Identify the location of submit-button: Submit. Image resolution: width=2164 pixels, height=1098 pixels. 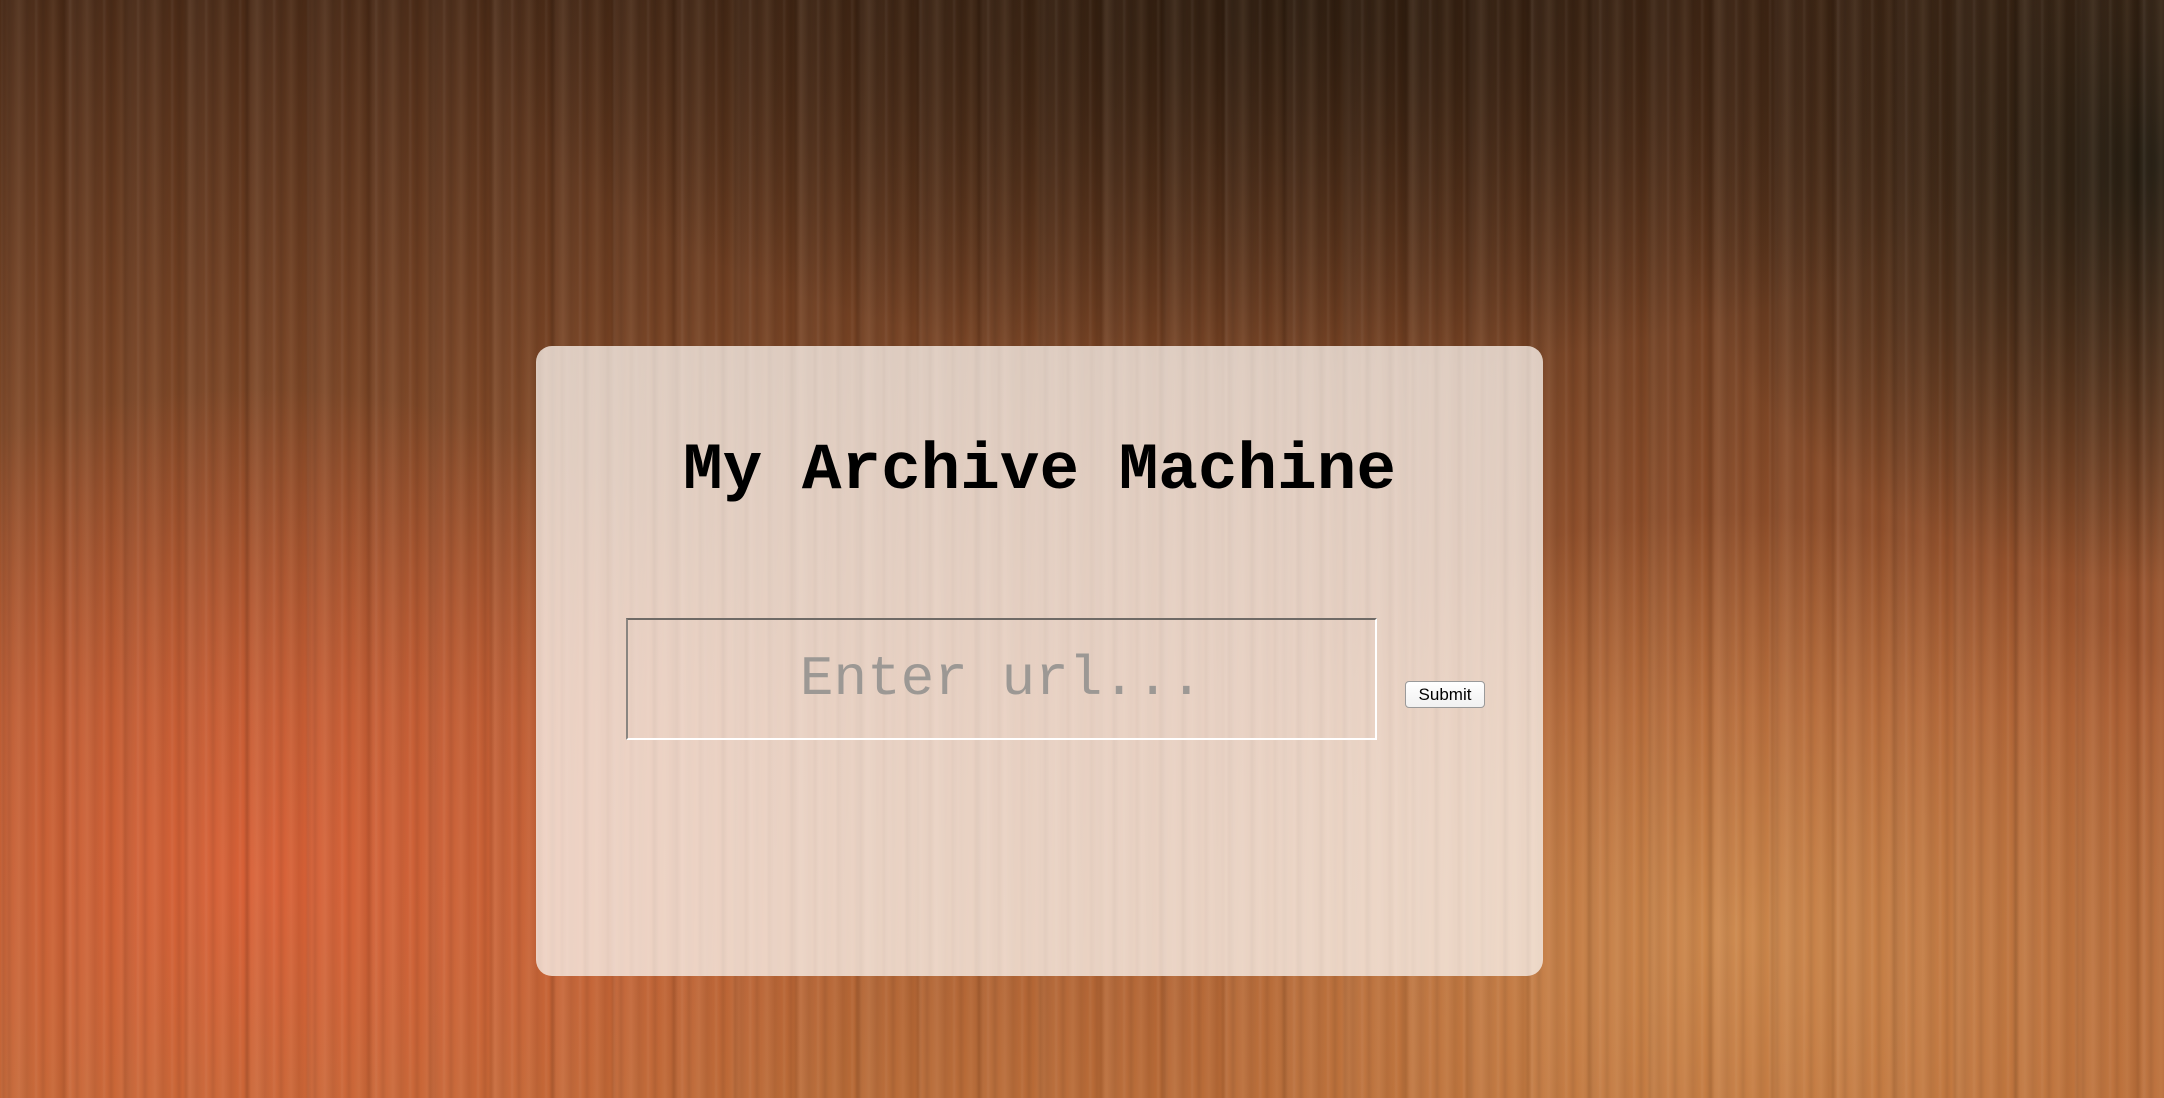
(1445, 694).